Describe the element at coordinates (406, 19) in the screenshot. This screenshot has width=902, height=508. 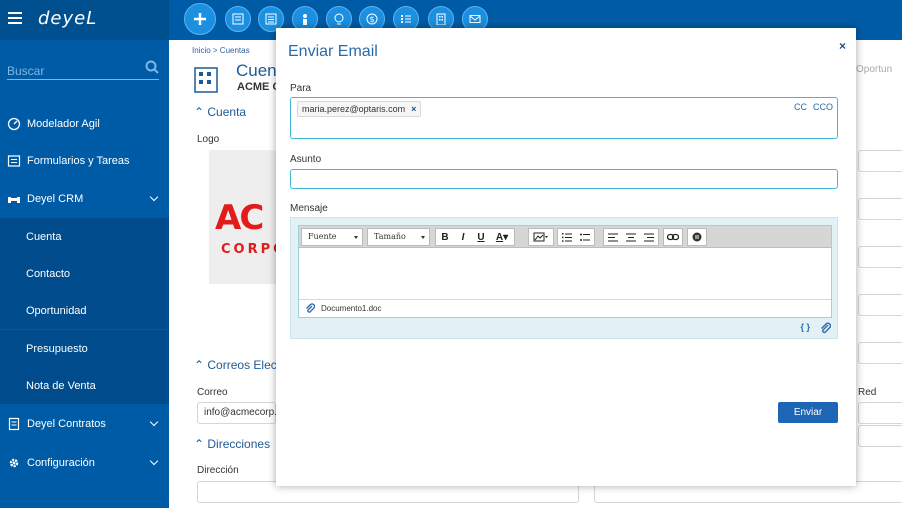
I see `checklist-icon` at that location.